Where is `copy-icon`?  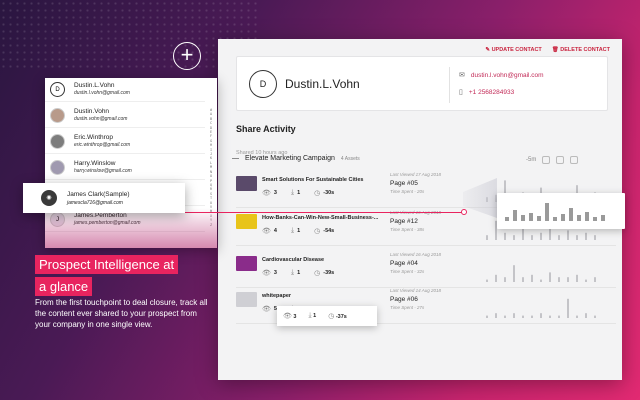
copy-icon is located at coordinates (546, 160).